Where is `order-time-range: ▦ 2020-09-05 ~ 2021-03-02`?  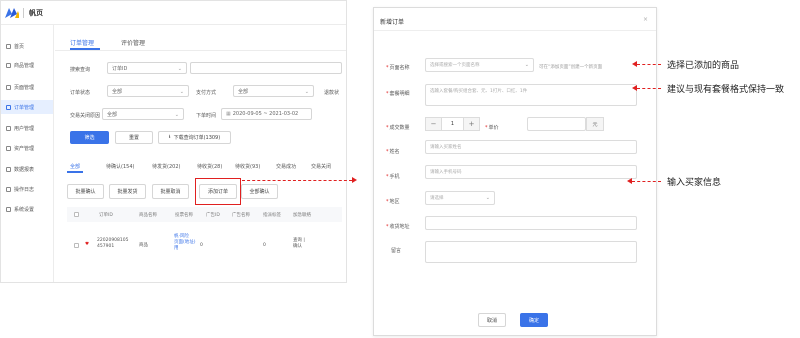
order-time-range: ▦ 2020-09-05 ~ 2021-03-02 is located at coordinates (266, 114).